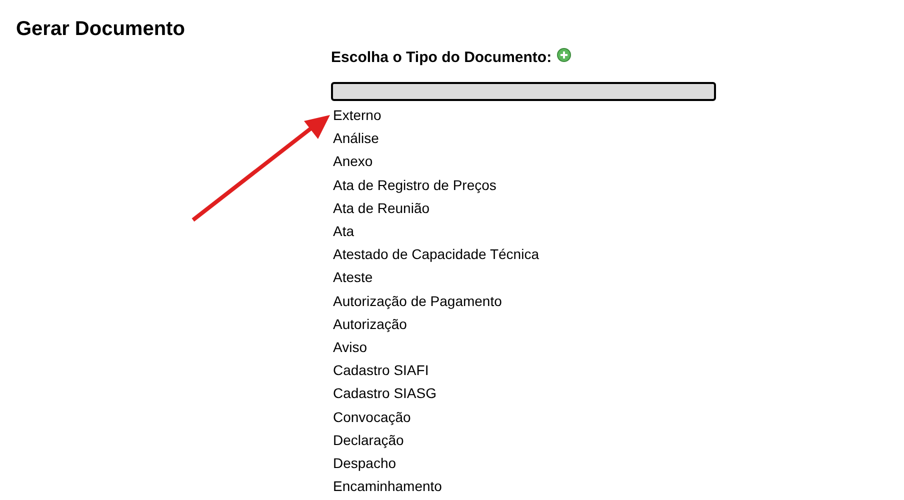  I want to click on document-type-option: Ata de Registro de Preços, so click(413, 185).